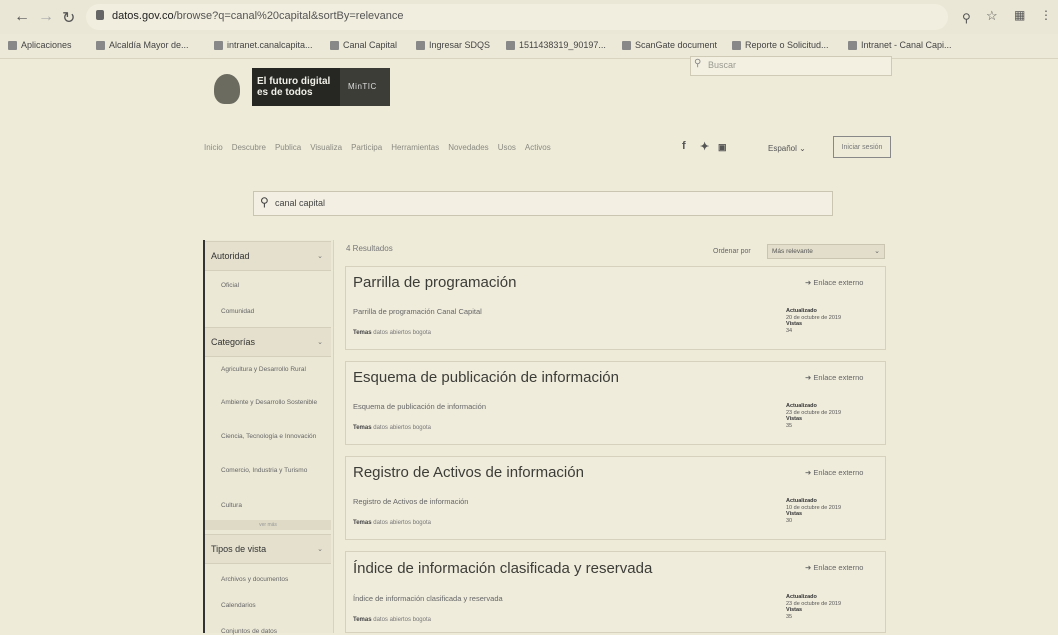  I want to click on nav-item-usos: Usos, so click(507, 147).